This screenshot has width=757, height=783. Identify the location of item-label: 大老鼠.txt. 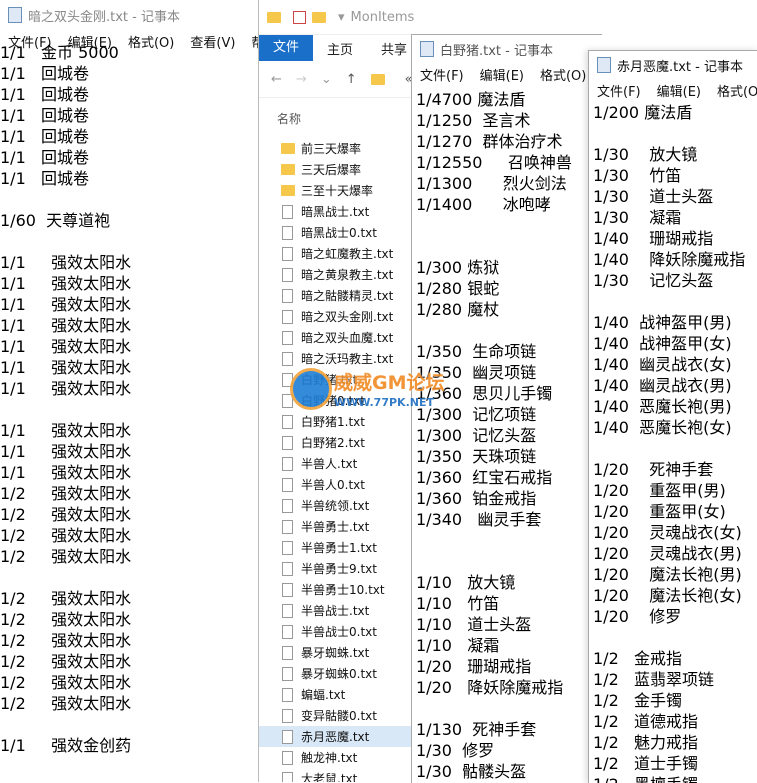
(329, 777).